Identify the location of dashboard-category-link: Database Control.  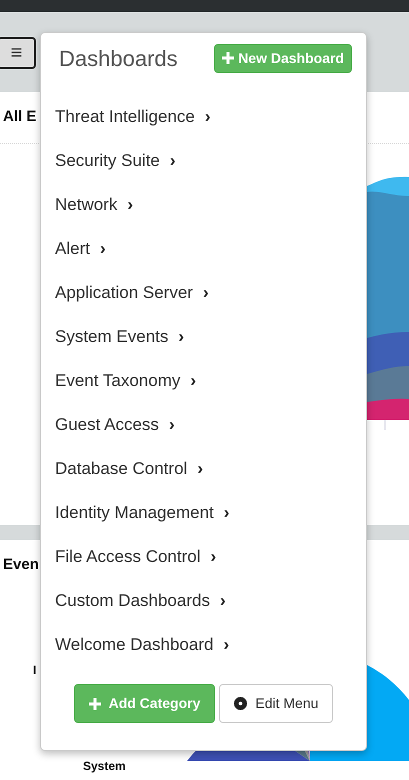
(121, 468).